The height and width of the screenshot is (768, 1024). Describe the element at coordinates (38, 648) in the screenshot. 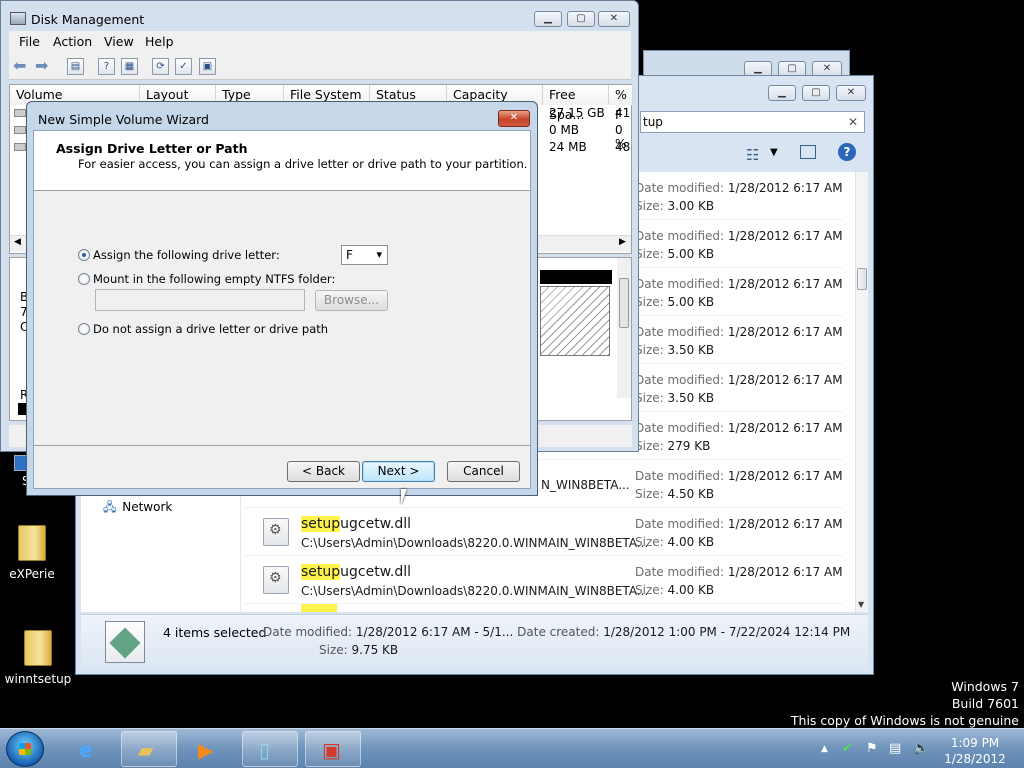

I see `folder-icon` at that location.